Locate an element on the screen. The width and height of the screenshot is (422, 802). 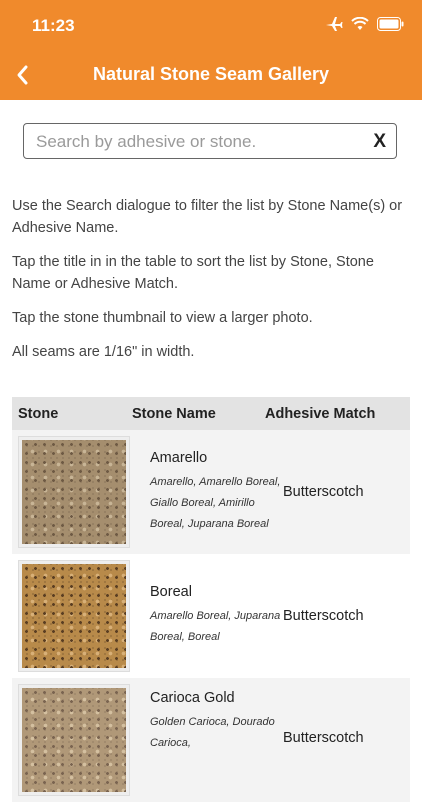
table-header: Stone Stone Name Adhesive Match is located at coordinates (211, 413).